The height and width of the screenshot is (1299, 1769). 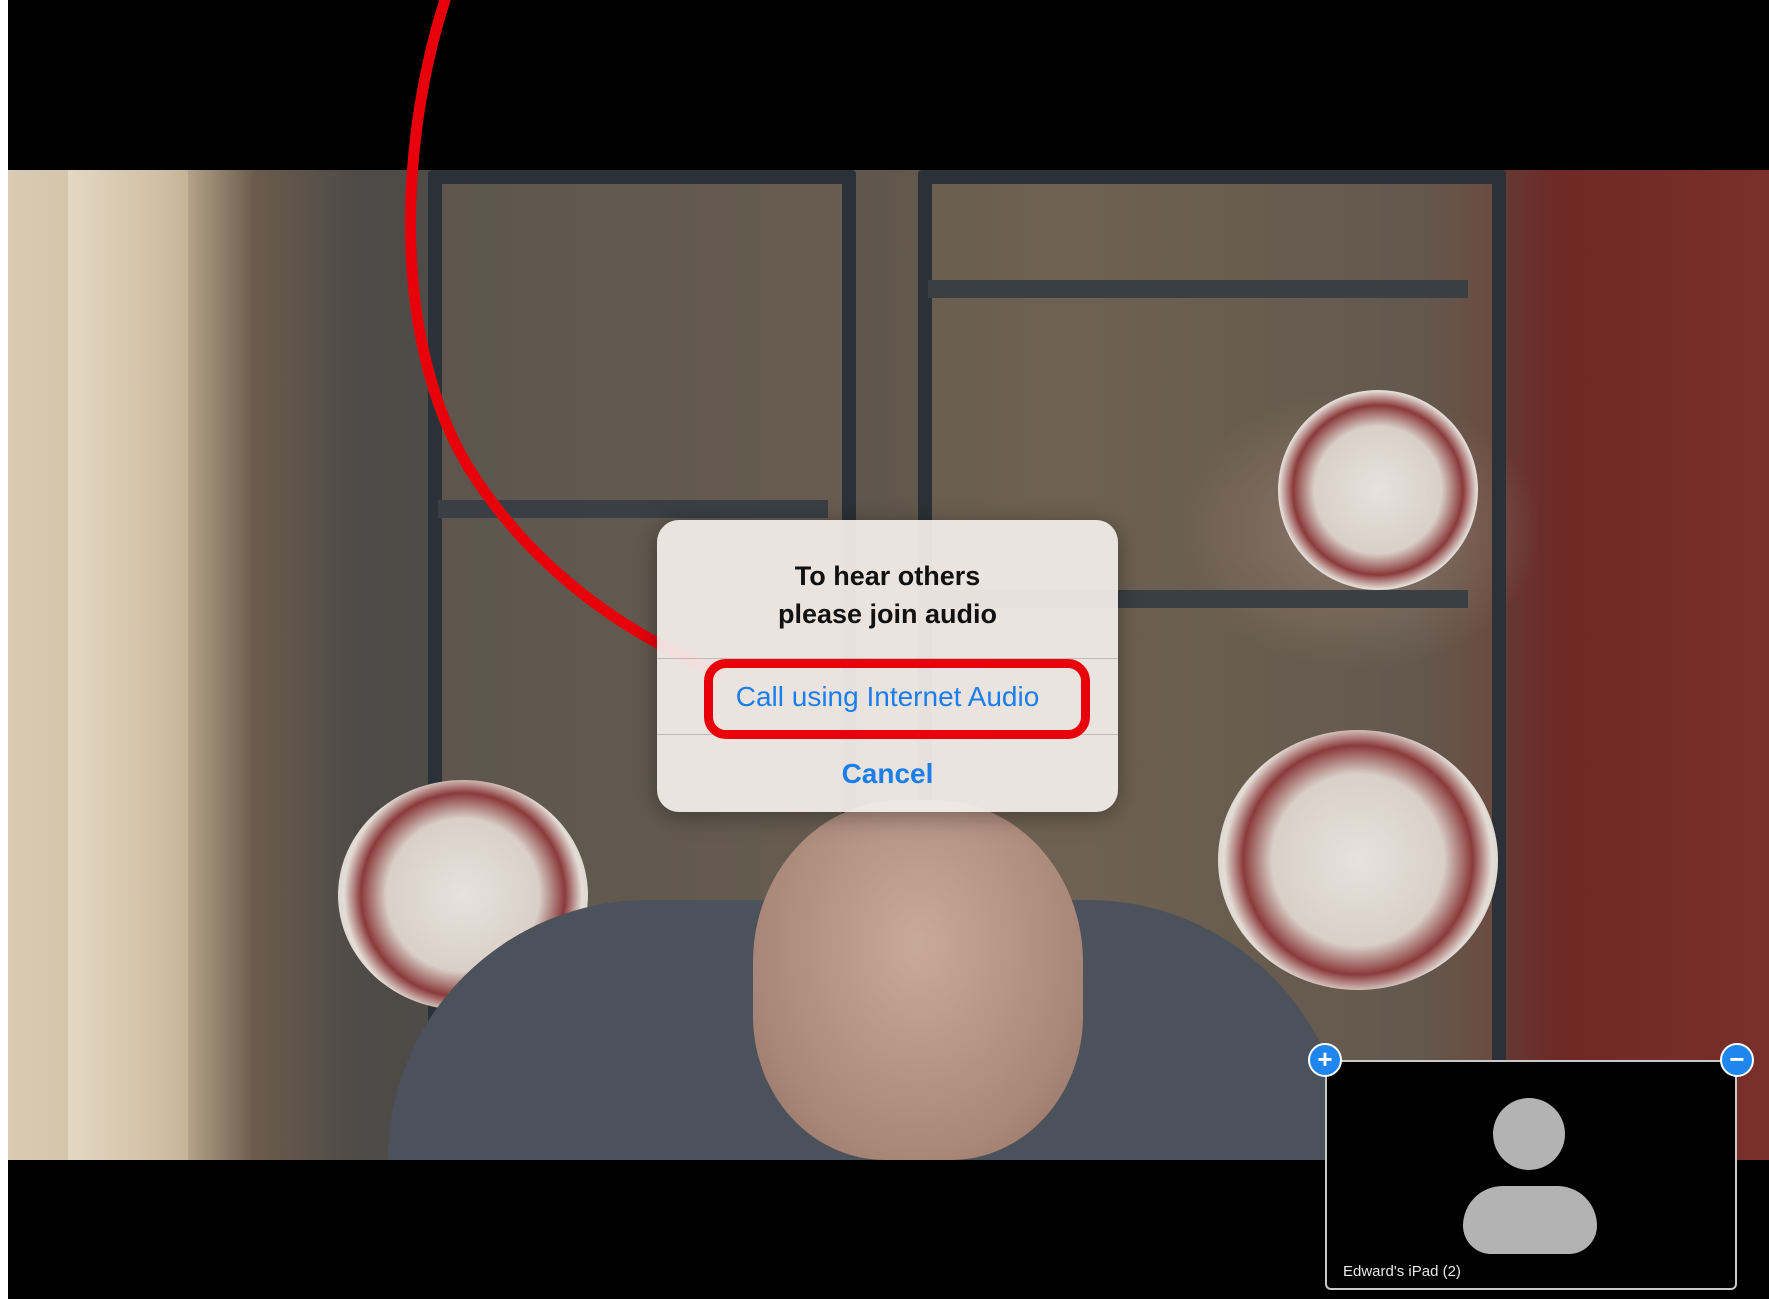 I want to click on internet-audio-button: Call using Internet Audio, so click(x=887, y=697).